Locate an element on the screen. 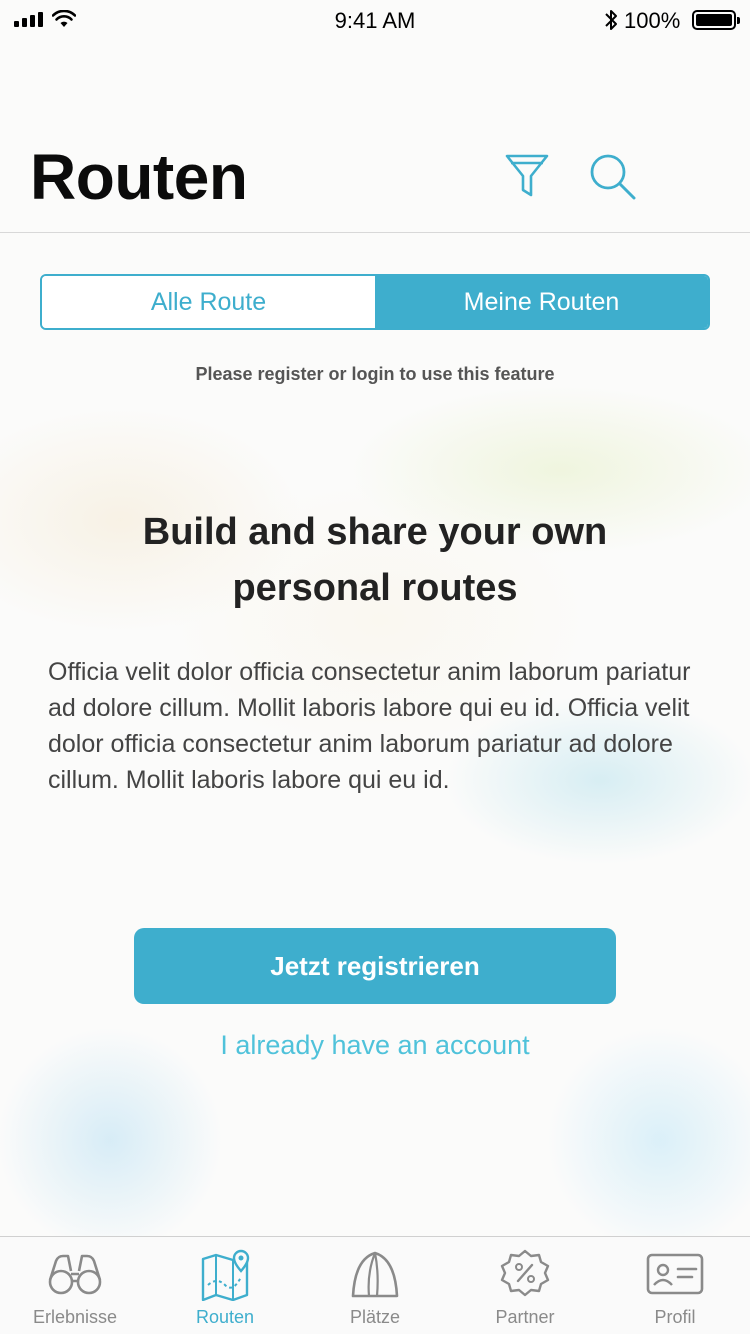  battery-icon is located at coordinates (716, 20).